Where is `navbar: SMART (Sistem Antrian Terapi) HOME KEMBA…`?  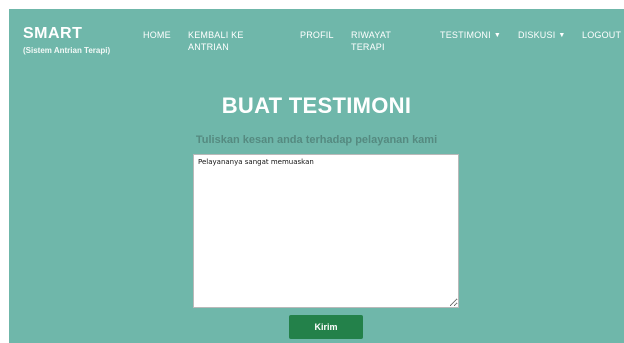
navbar: SMART (Sistem Antrian Terapi) HOME KEMBA… is located at coordinates (316, 35).